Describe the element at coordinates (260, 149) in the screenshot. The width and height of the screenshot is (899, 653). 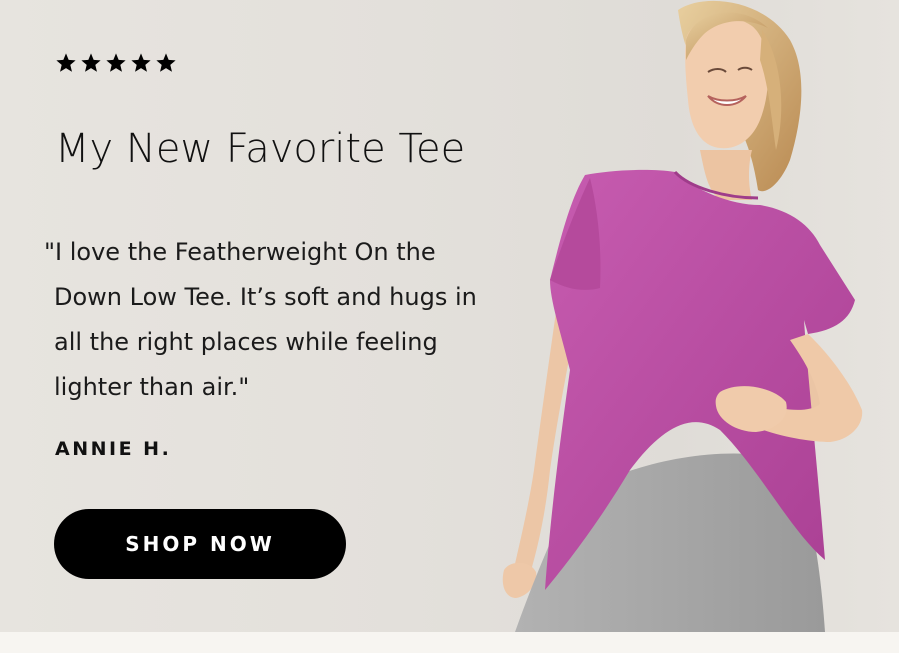
I see `review-headline: My New Favorite Tee` at that location.